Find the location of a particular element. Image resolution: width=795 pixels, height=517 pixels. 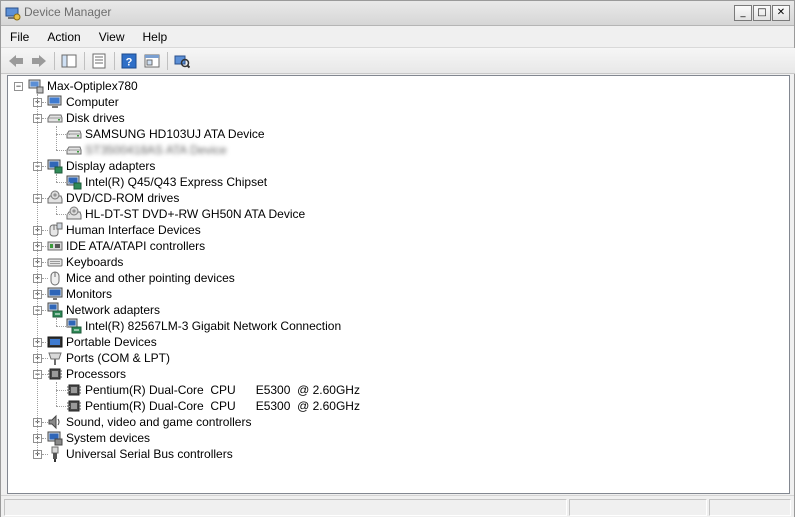

tree-root-computer: Max-Optiplex780 is located at coordinates (83, 86).